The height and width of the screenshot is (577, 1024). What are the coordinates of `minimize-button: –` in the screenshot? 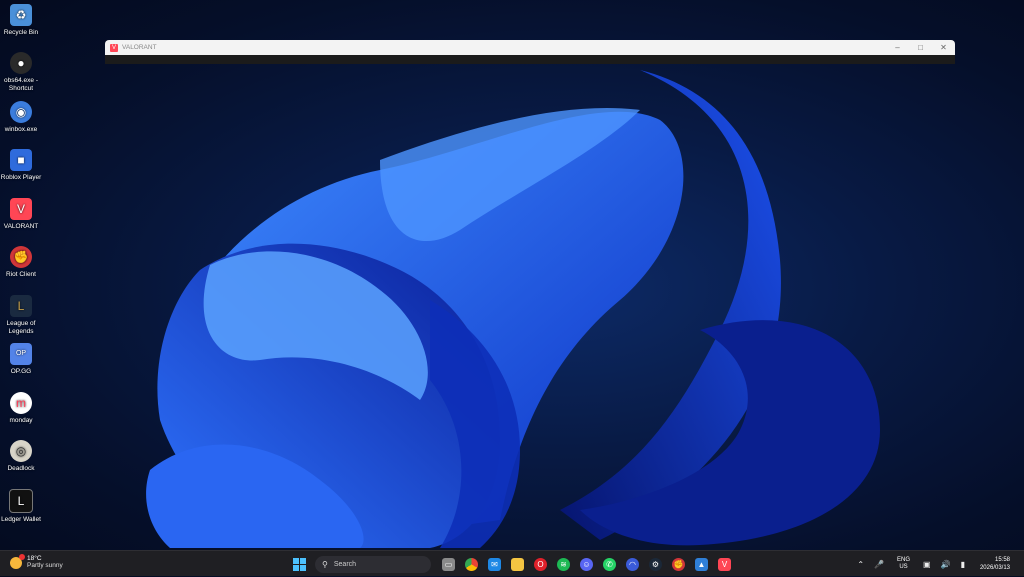 It's located at (897, 47).